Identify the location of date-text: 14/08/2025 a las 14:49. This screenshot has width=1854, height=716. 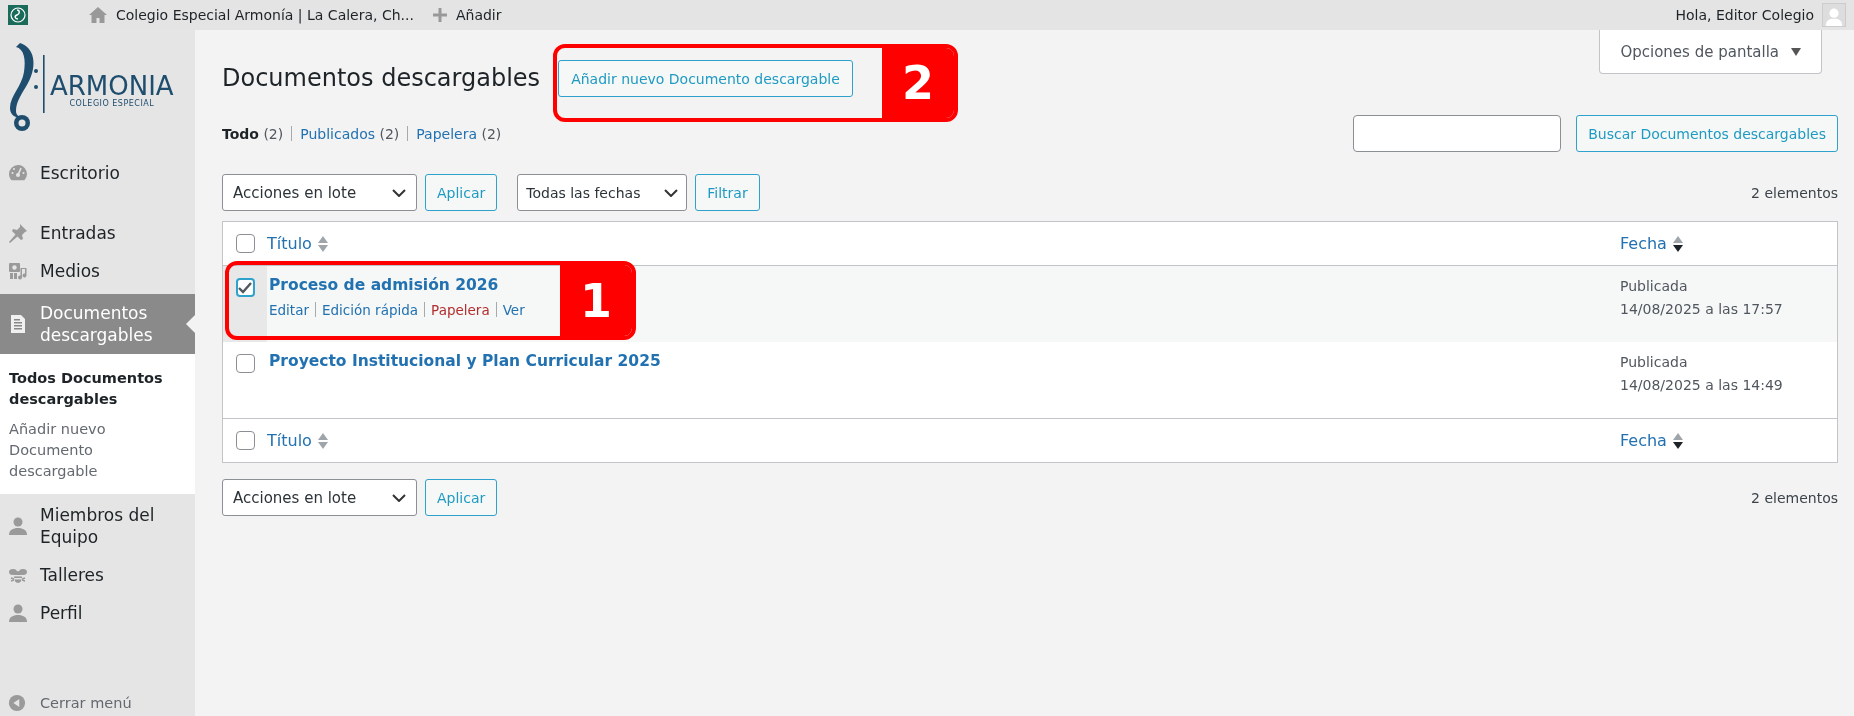
(1702, 385).